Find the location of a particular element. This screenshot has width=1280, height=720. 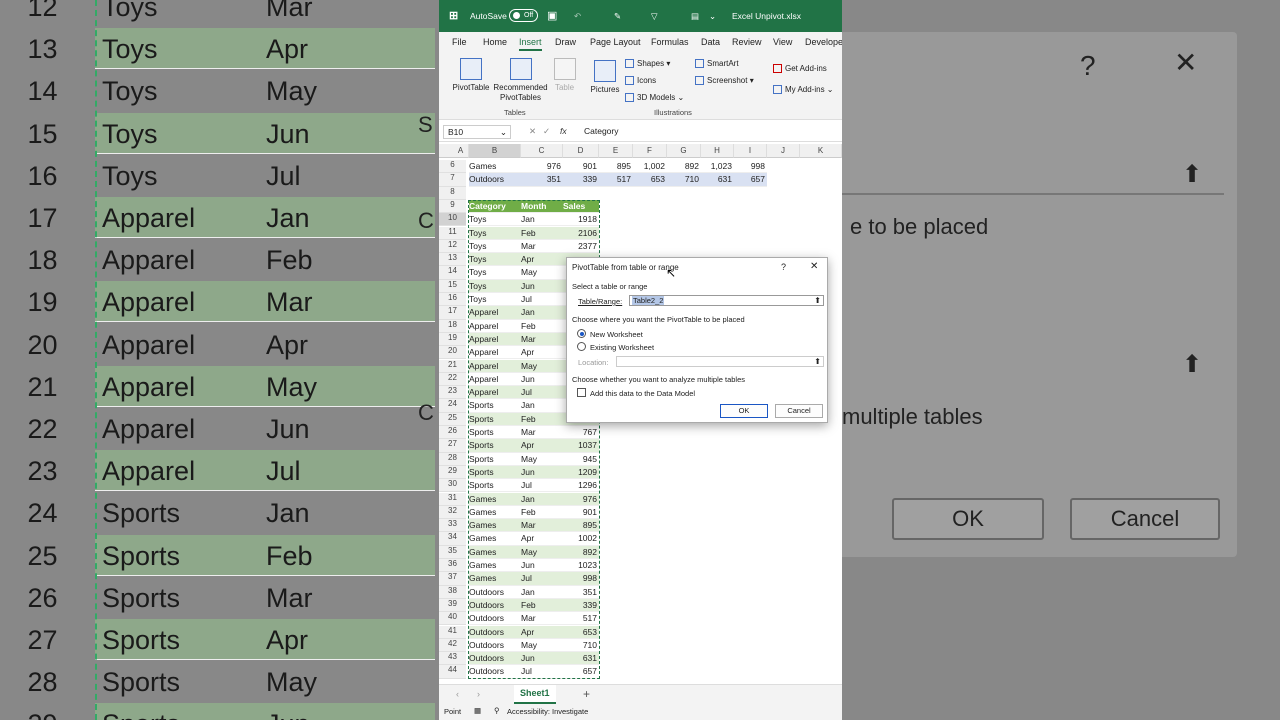

column-header-k: K is located at coordinates (821, 151).